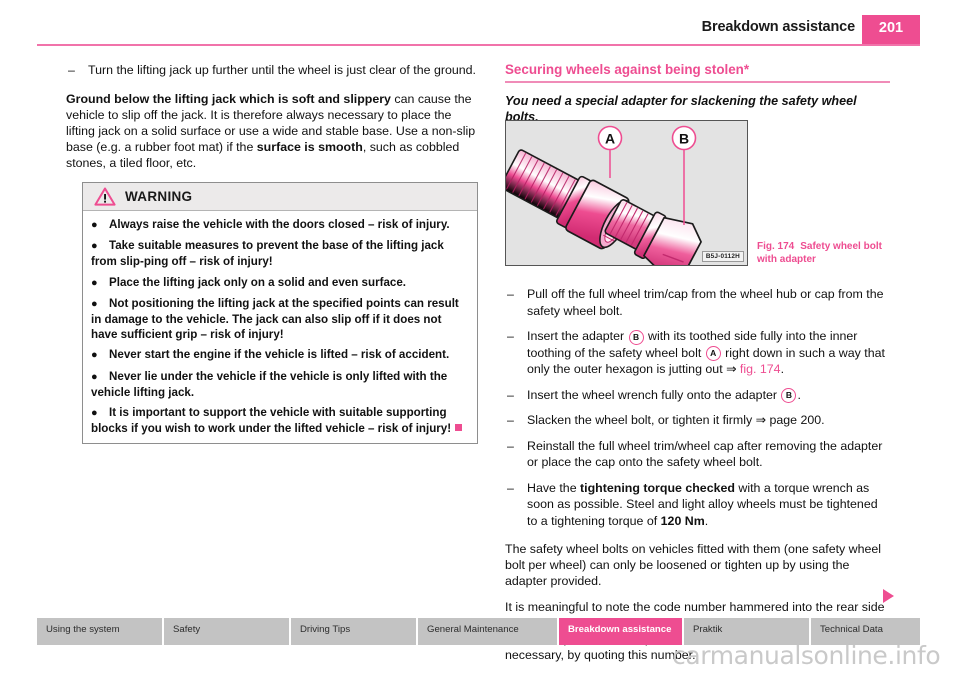 Image resolution: width=960 pixels, height=673 pixels. What do you see at coordinates (480, 25) in the screenshot?
I see `page-header: Breakdown assistance 201` at bounding box center [480, 25].